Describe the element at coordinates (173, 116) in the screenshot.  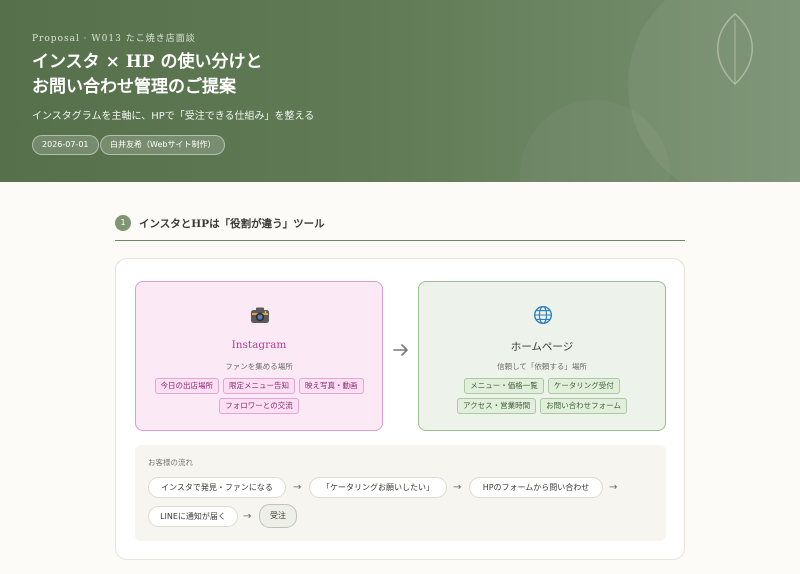
I see `page-subtitle: インスタグラムを主軸に、HPで「受注できる仕組み」を整える` at that location.